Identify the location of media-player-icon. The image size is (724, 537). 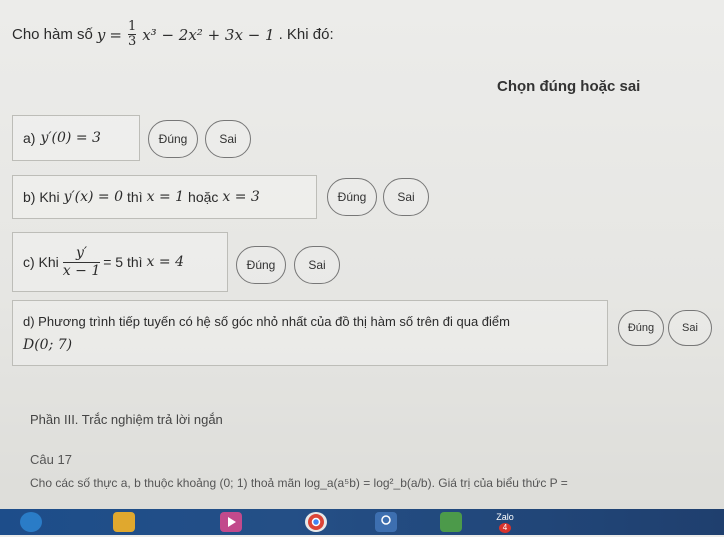
(231, 522).